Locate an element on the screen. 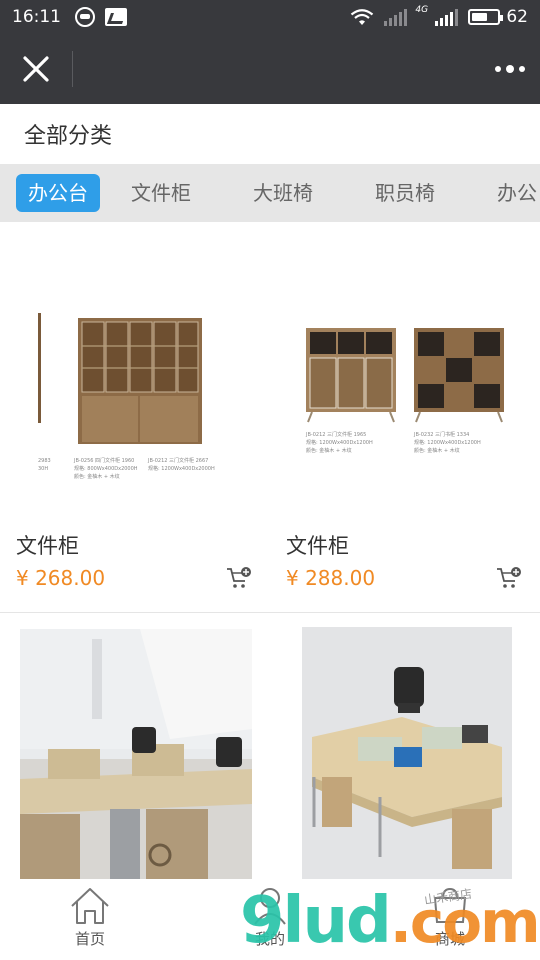  signal-4g-icon: 4G is located at coordinates (437, 15).